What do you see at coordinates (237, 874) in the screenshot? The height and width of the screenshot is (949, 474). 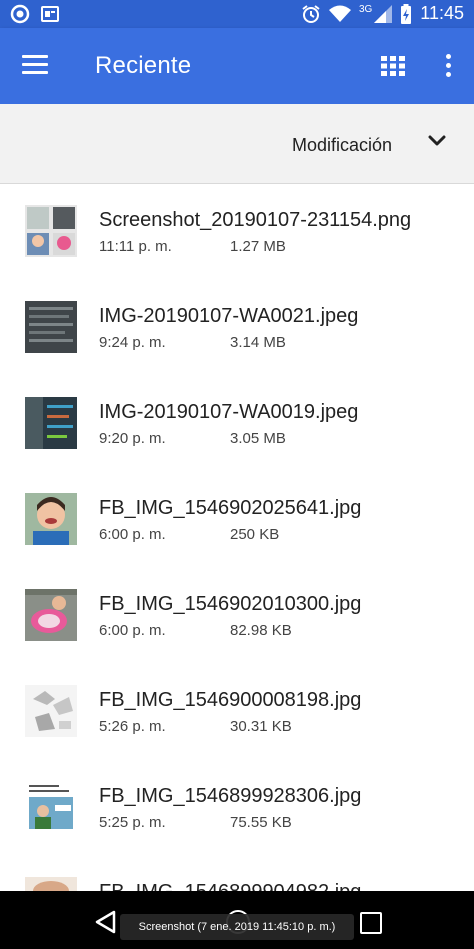 I see `file-row: FB_IMG_1546899904982.jpg` at bounding box center [237, 874].